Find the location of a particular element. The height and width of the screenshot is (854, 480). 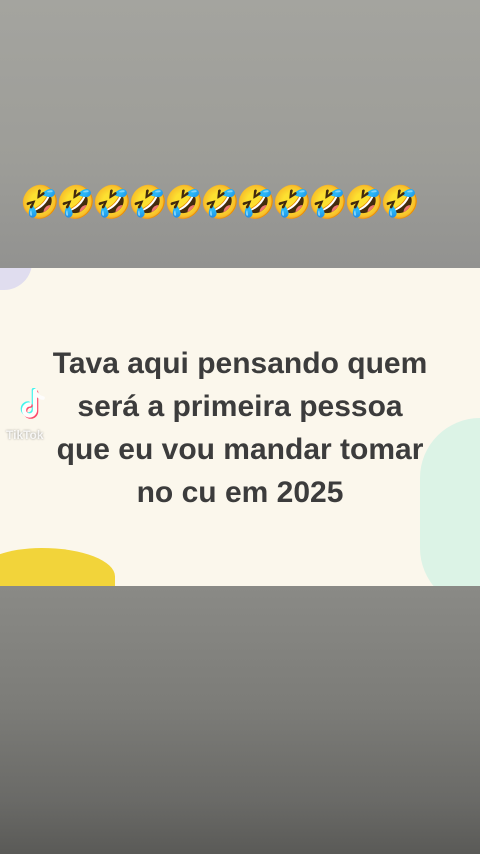

card-line-2: será a primeira pessoa is located at coordinates (240, 406).